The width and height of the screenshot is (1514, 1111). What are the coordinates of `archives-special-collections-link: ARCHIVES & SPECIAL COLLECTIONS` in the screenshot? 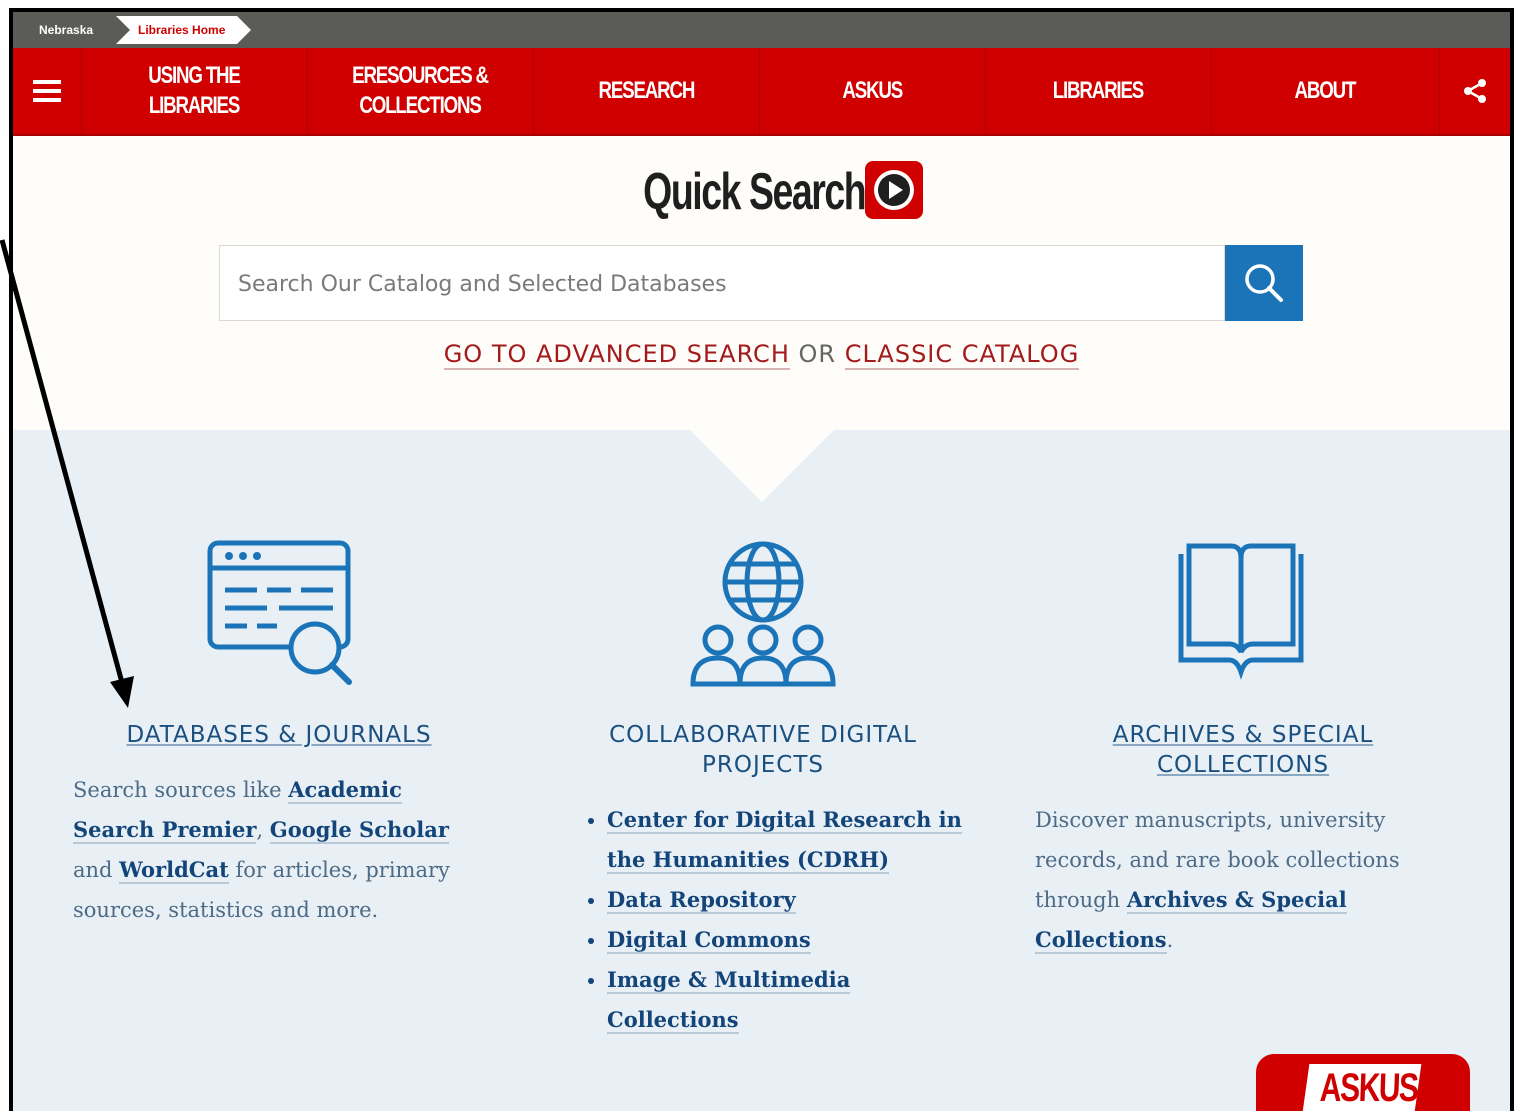 It's located at (1243, 750).